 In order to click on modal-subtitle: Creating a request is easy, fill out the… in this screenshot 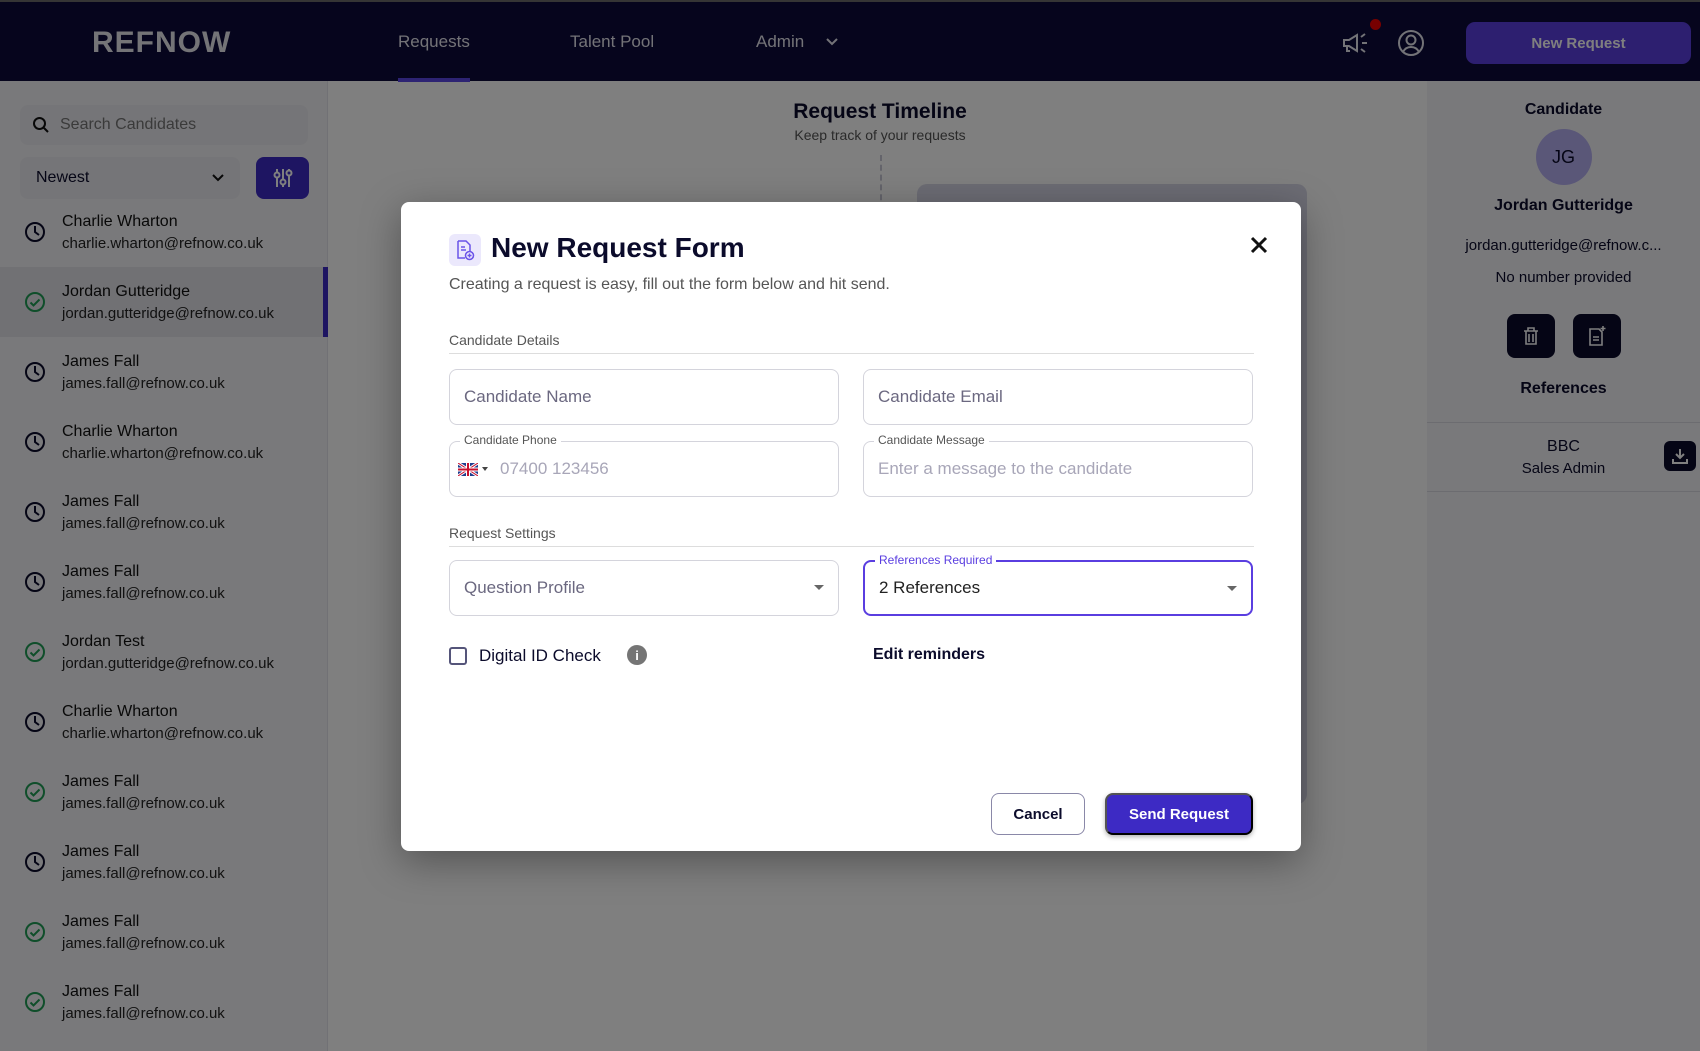, I will do `click(669, 284)`.